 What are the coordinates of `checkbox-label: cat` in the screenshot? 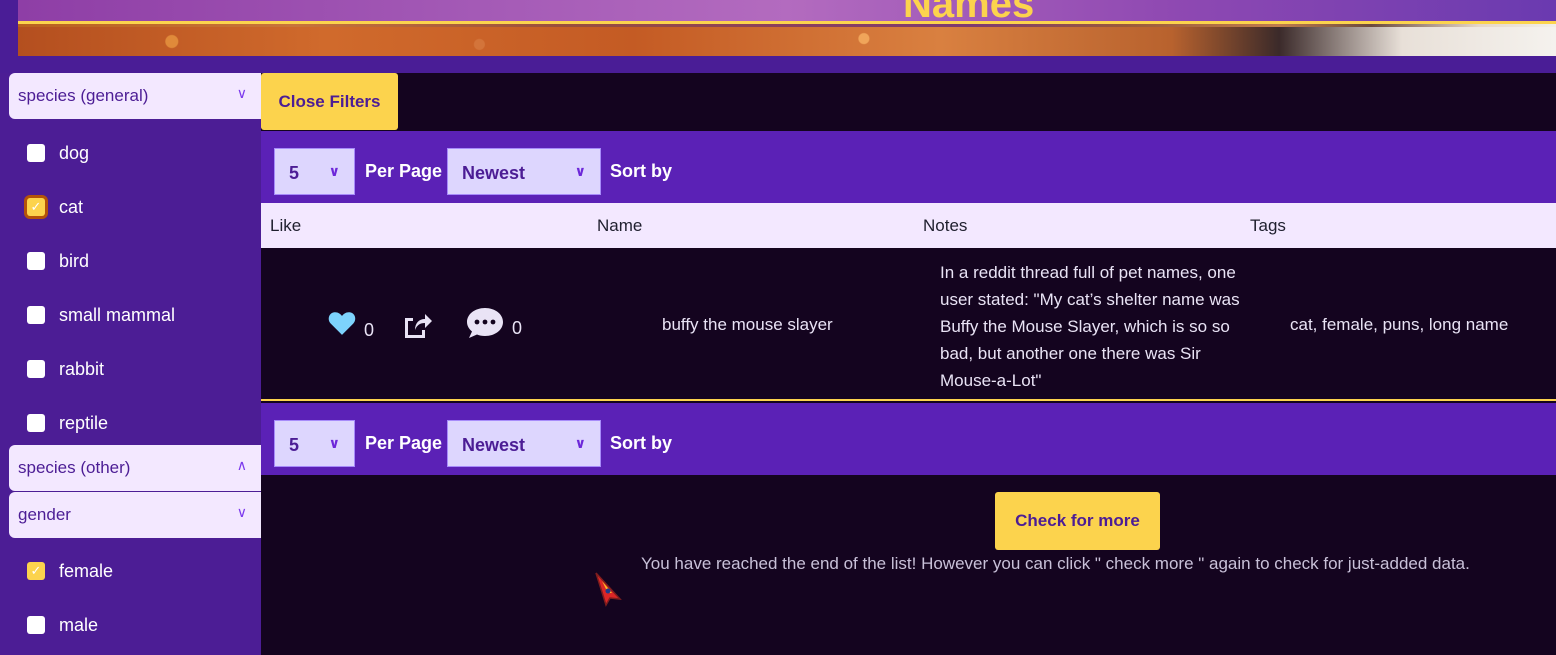 It's located at (71, 206).